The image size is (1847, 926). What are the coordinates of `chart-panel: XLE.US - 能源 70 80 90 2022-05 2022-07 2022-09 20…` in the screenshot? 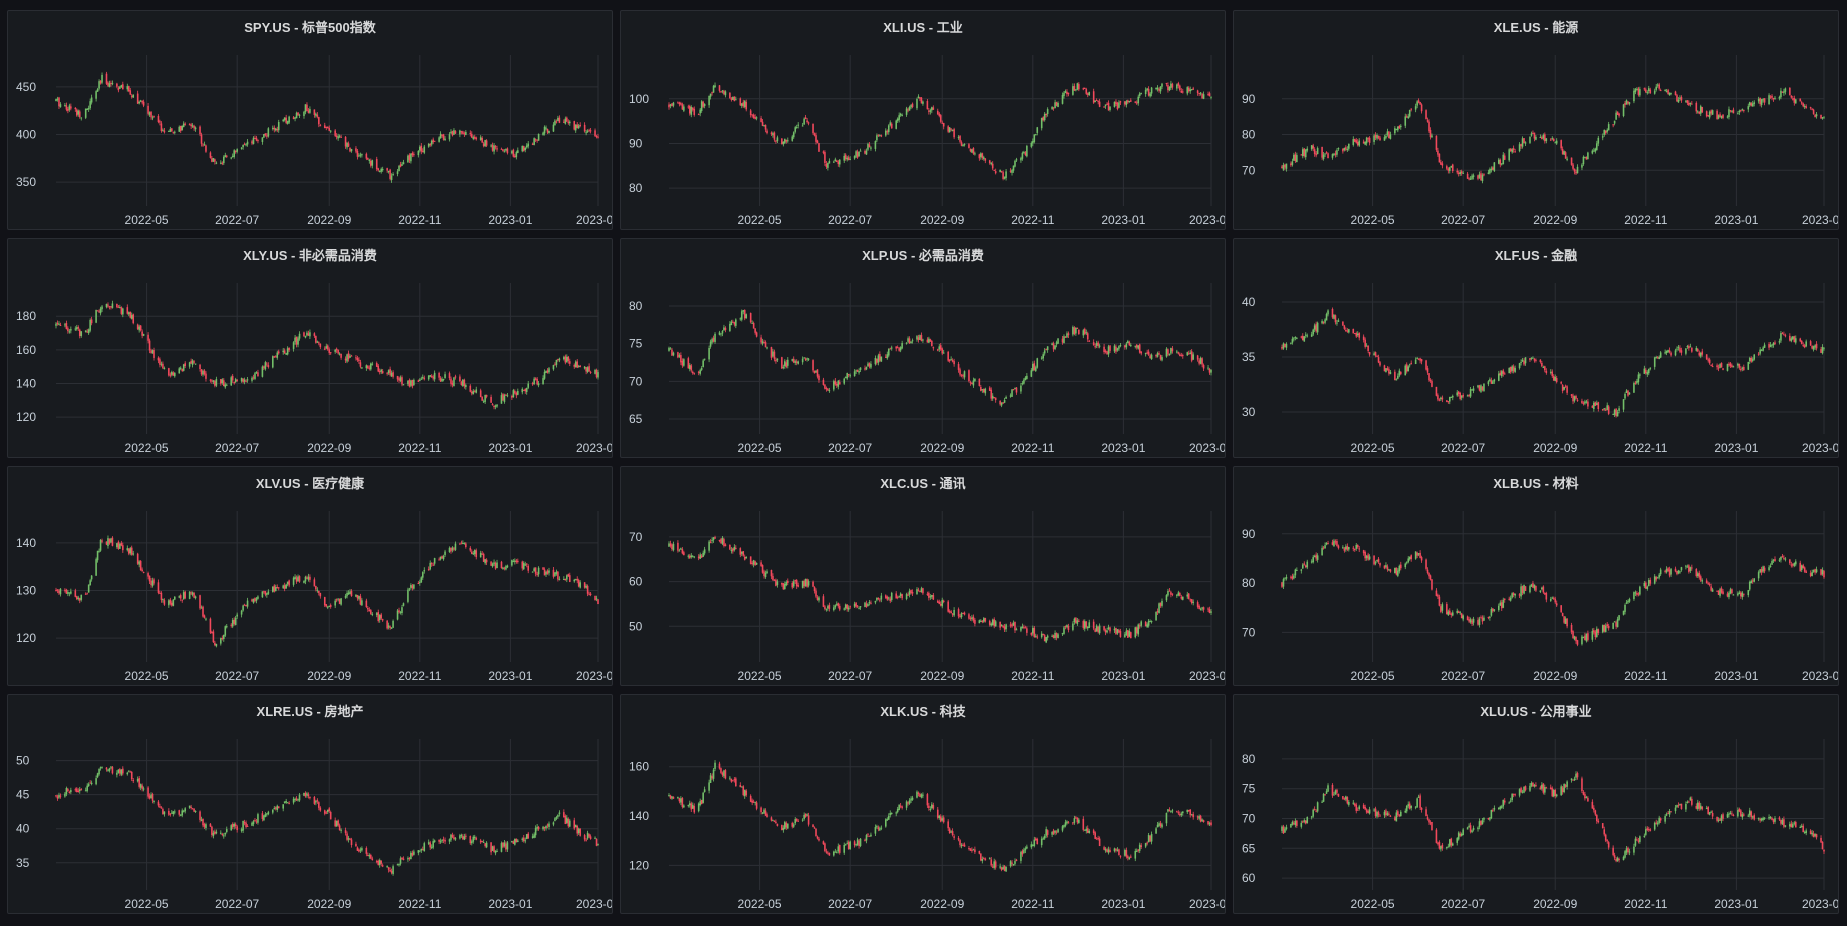 It's located at (1536, 120).